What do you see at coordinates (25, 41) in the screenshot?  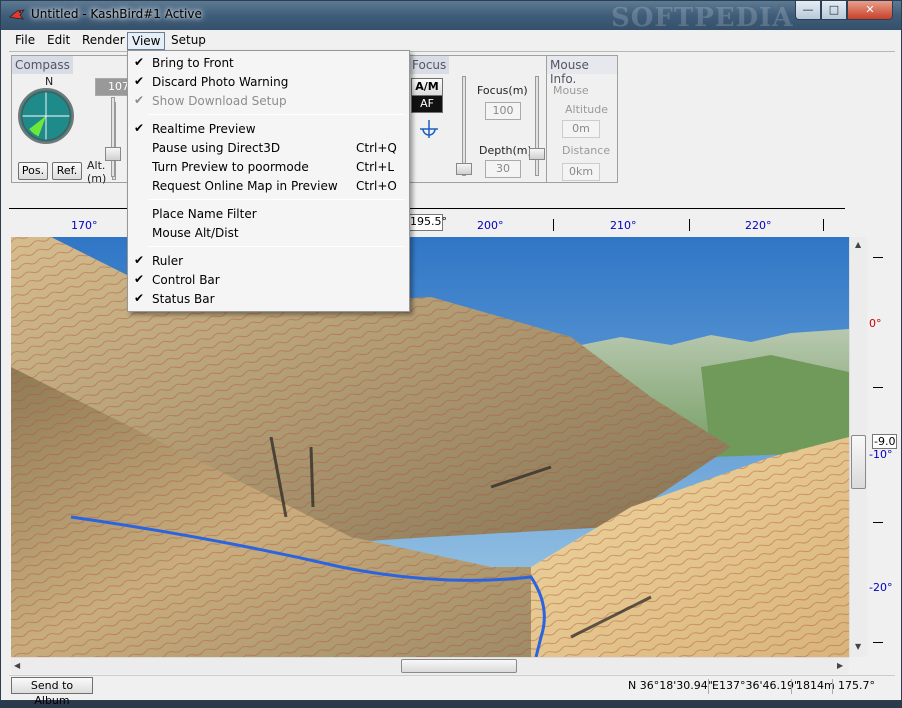 I see `menu-file: File` at bounding box center [25, 41].